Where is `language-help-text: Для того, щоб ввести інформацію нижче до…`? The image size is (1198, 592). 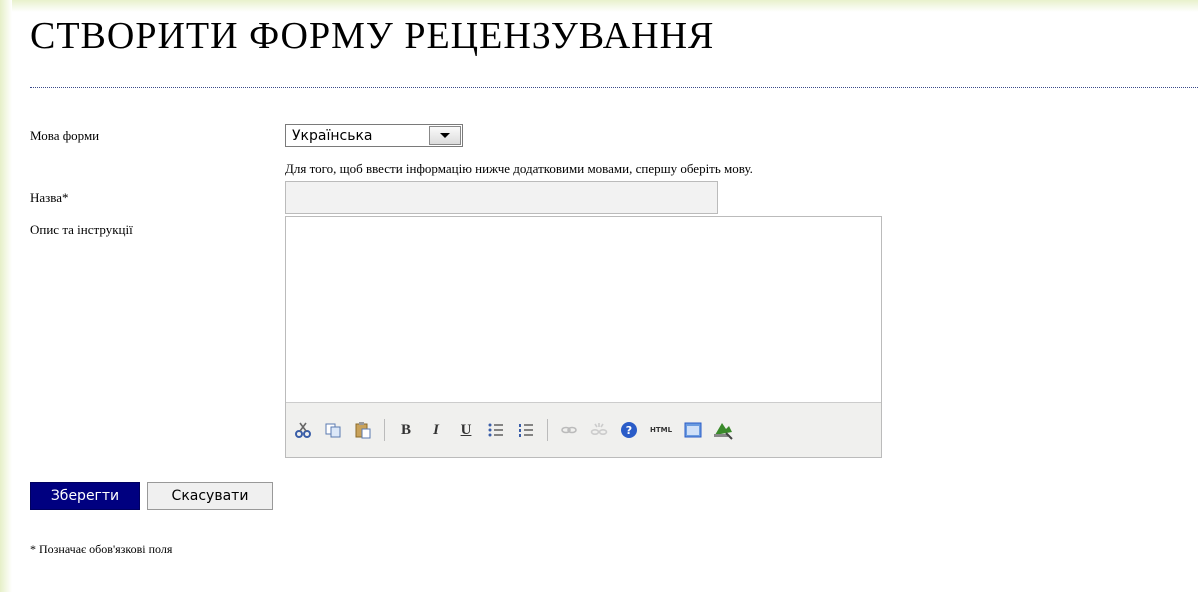
language-help-text: Для того, щоб ввести інформацію нижче до… is located at coordinates (519, 168).